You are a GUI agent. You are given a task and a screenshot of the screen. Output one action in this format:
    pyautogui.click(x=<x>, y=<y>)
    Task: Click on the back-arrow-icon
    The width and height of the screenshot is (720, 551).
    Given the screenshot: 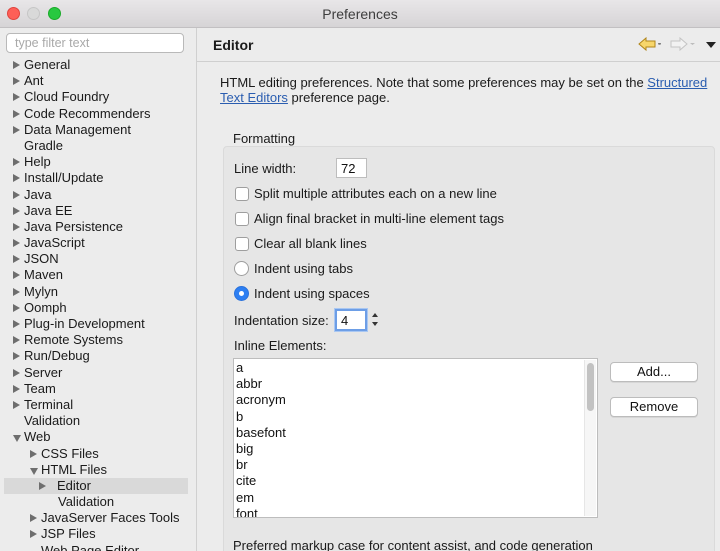 What is the action you would take?
    pyautogui.click(x=651, y=45)
    